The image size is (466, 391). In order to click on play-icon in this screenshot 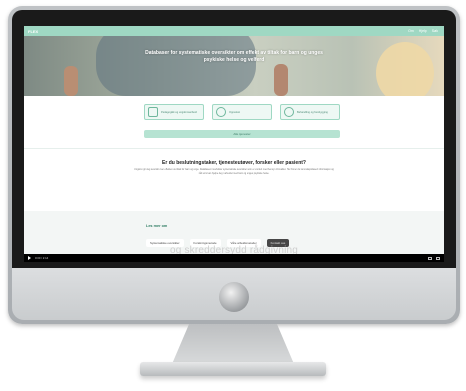, I will do `click(29, 258)`.